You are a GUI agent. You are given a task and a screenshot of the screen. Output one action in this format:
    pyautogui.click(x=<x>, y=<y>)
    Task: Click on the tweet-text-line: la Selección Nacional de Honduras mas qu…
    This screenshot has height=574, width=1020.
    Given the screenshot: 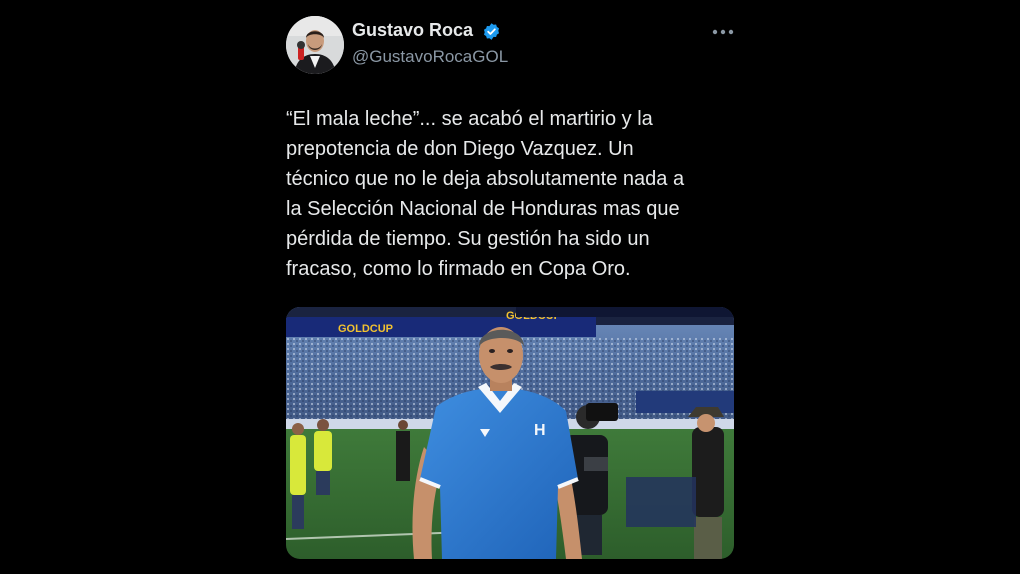 What is the action you would take?
    pyautogui.click(x=483, y=209)
    